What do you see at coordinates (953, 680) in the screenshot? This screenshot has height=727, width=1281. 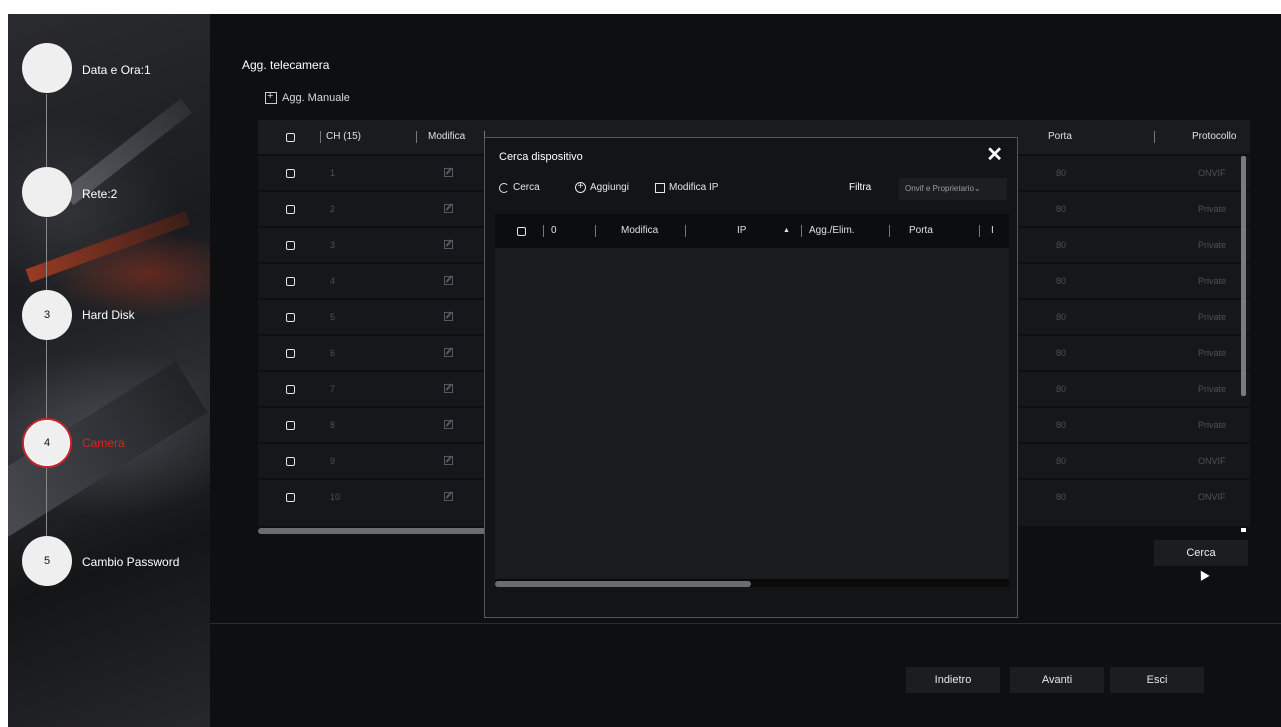 I see `back-button: Indietro` at bounding box center [953, 680].